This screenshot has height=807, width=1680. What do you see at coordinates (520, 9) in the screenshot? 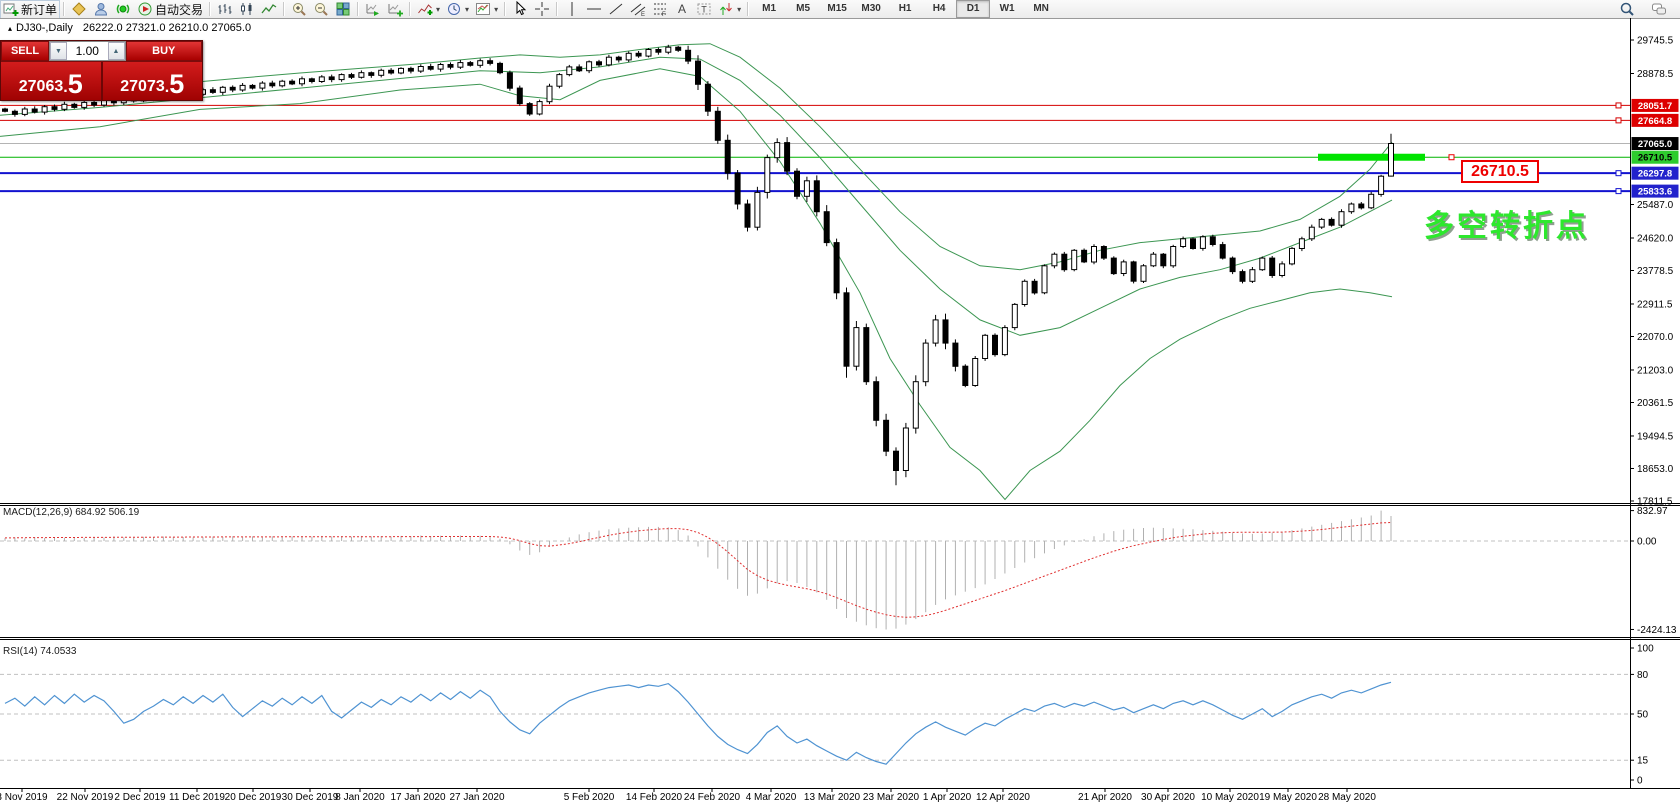
I see `cursor-tool-button` at bounding box center [520, 9].